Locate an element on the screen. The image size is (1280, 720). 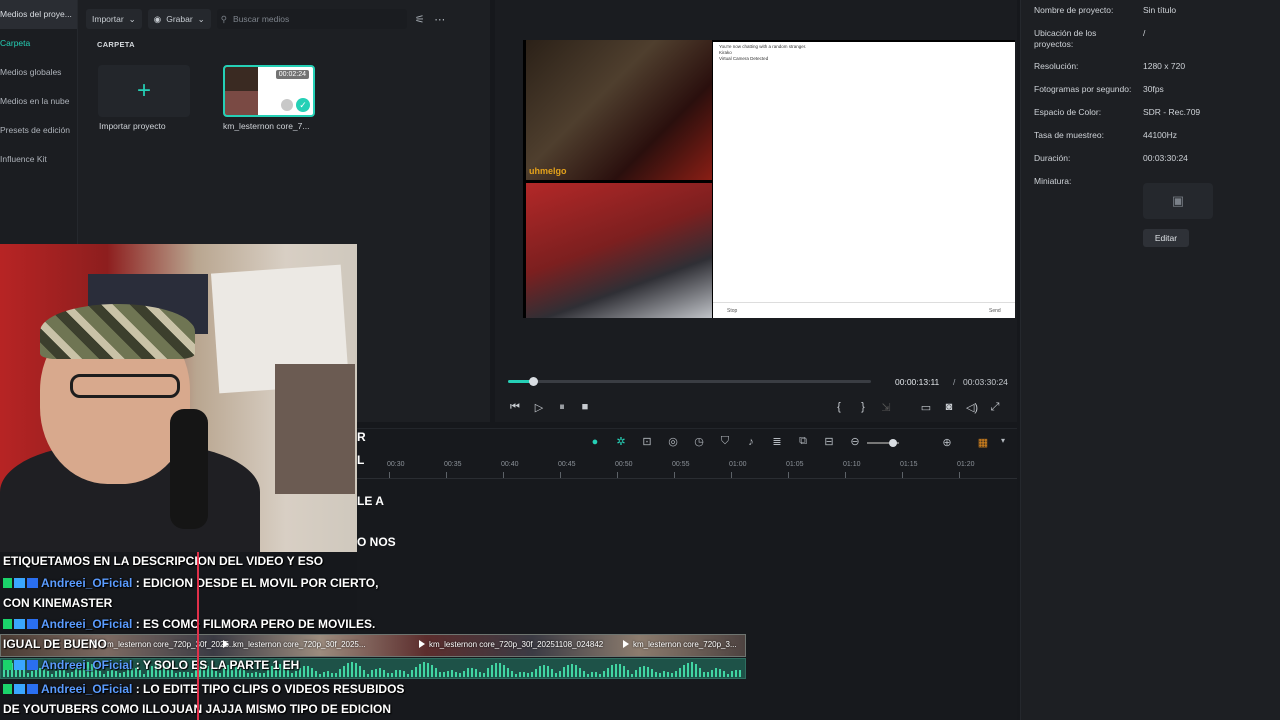
playback-scrubber is located at coordinates (689, 381).